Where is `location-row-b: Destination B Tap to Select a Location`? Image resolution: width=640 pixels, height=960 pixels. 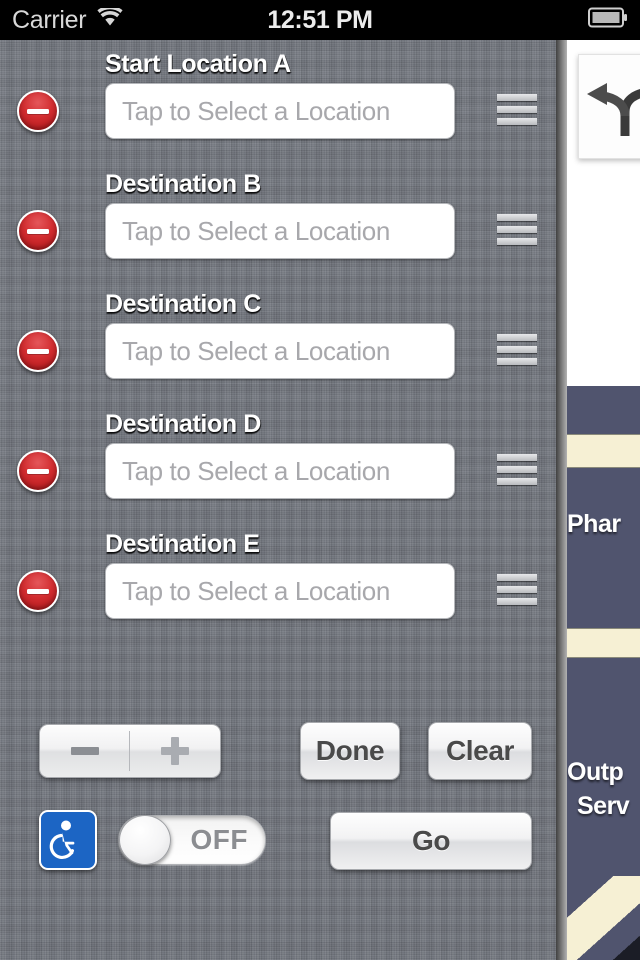 location-row-b: Destination B Tap to Select a Location is located at coordinates (278, 225).